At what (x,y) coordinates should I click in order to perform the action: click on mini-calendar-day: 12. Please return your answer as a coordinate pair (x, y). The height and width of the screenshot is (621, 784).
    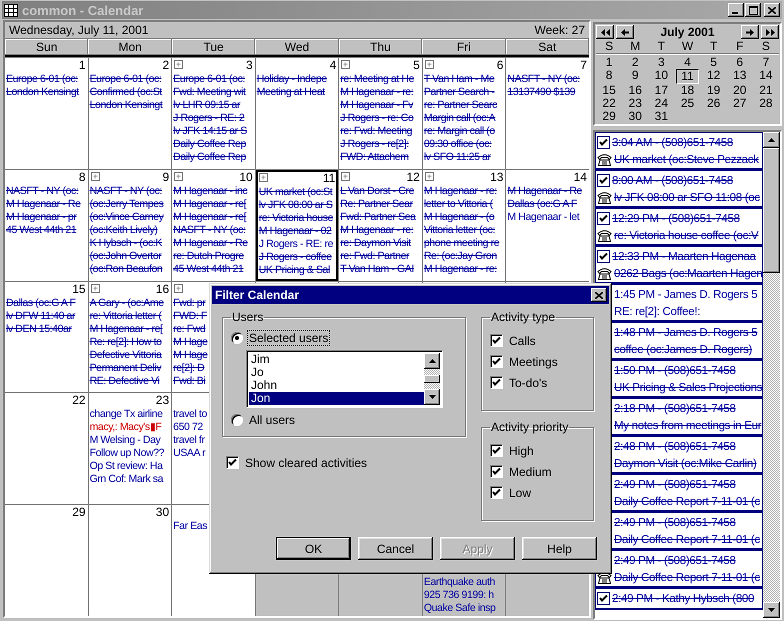
    Looking at the image, I should click on (713, 76).